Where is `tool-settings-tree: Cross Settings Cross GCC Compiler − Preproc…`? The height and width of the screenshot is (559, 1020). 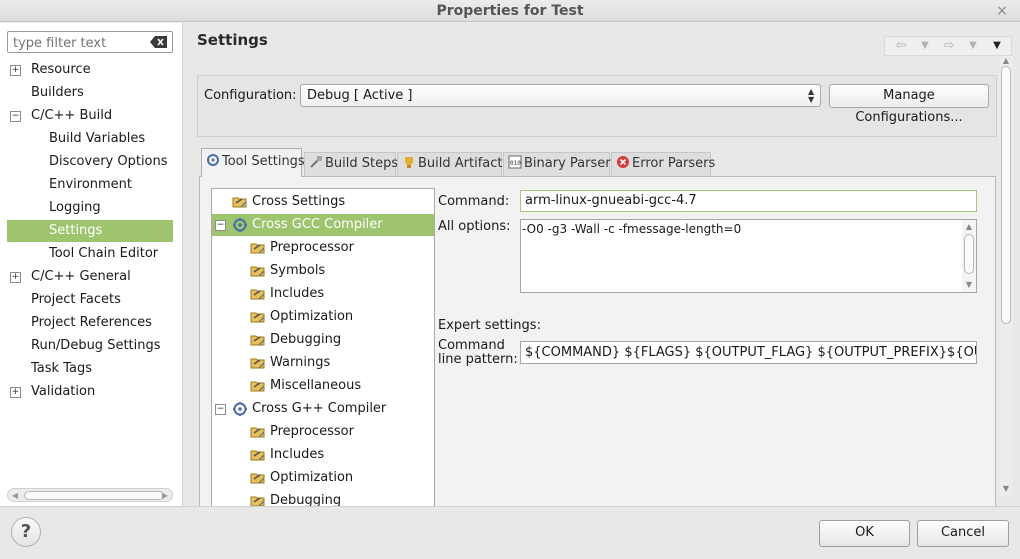
tool-settings-tree: Cross Settings Cross GCC Compiler − Preproc… is located at coordinates (323, 347).